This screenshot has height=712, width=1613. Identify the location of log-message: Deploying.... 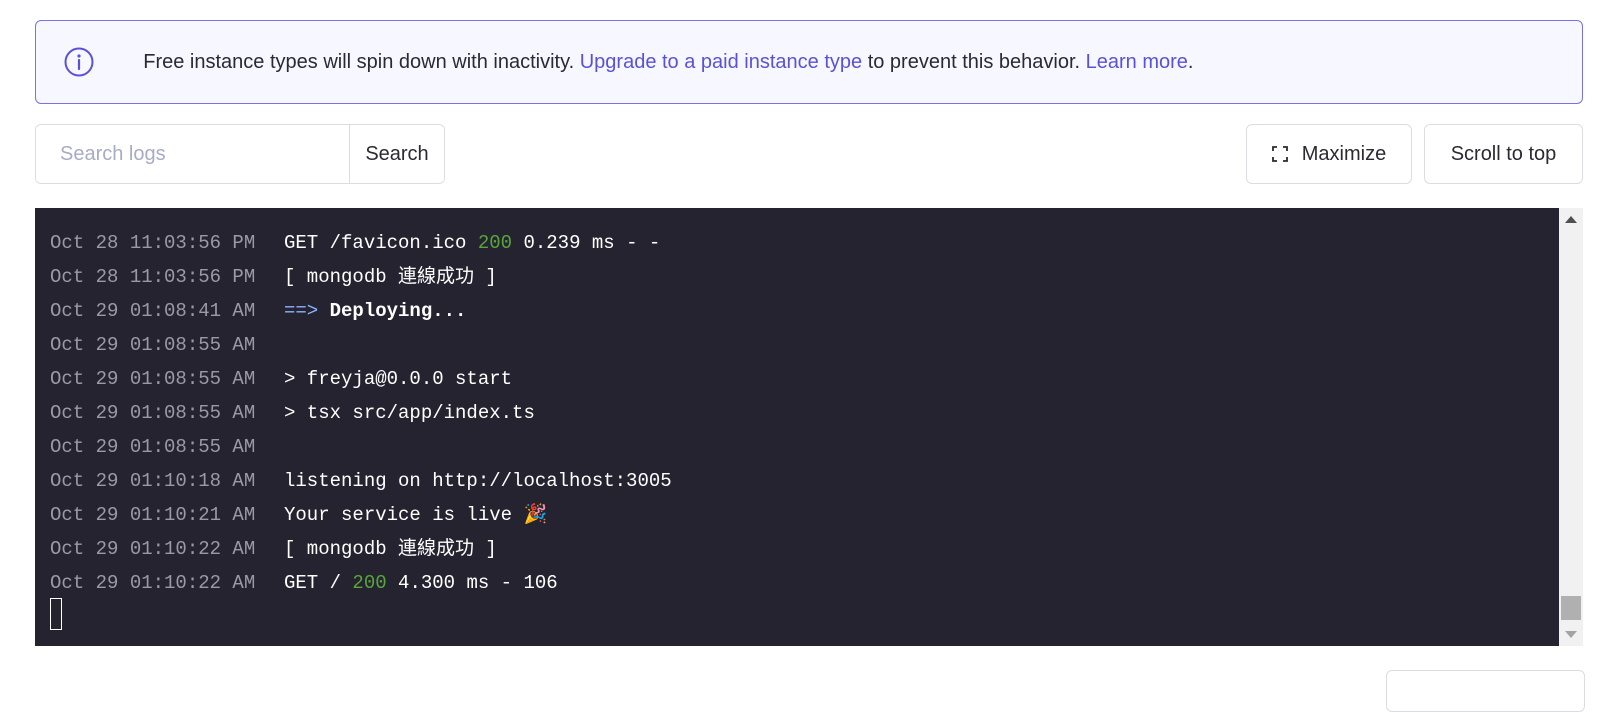
(398, 311).